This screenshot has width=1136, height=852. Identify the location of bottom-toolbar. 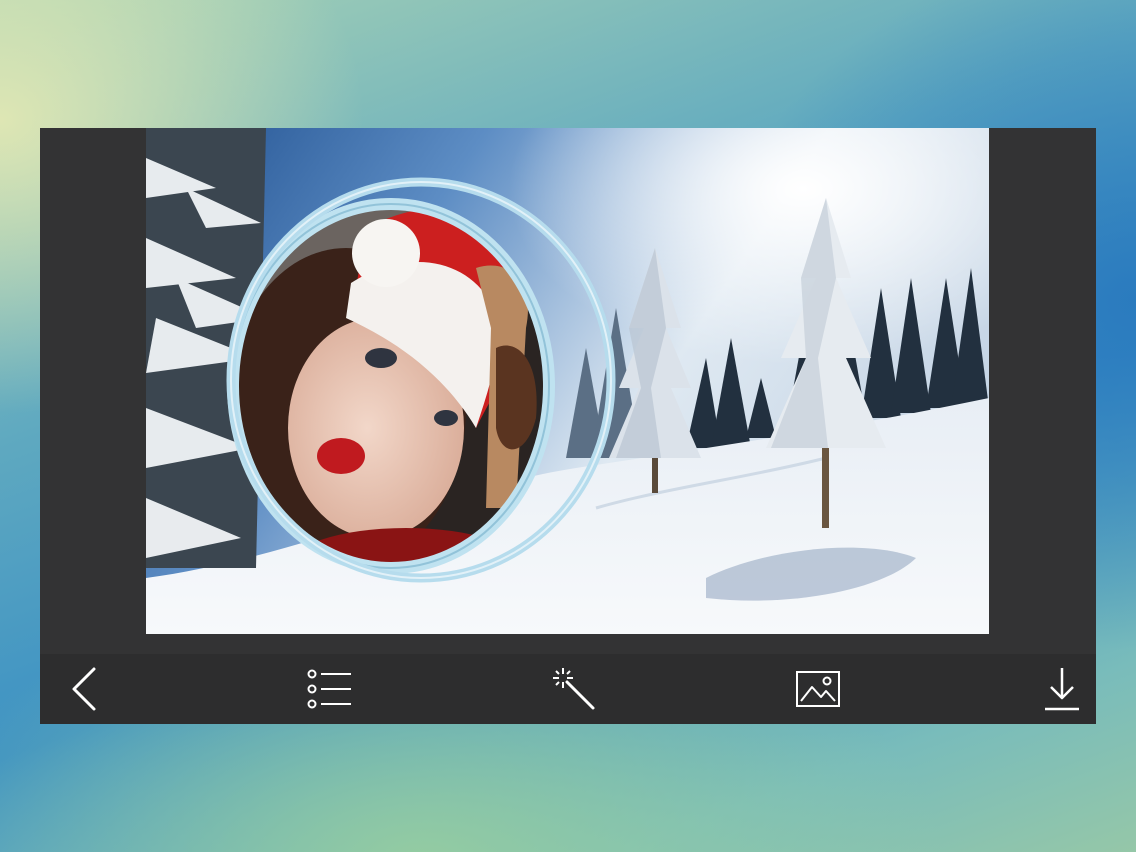
(568, 689).